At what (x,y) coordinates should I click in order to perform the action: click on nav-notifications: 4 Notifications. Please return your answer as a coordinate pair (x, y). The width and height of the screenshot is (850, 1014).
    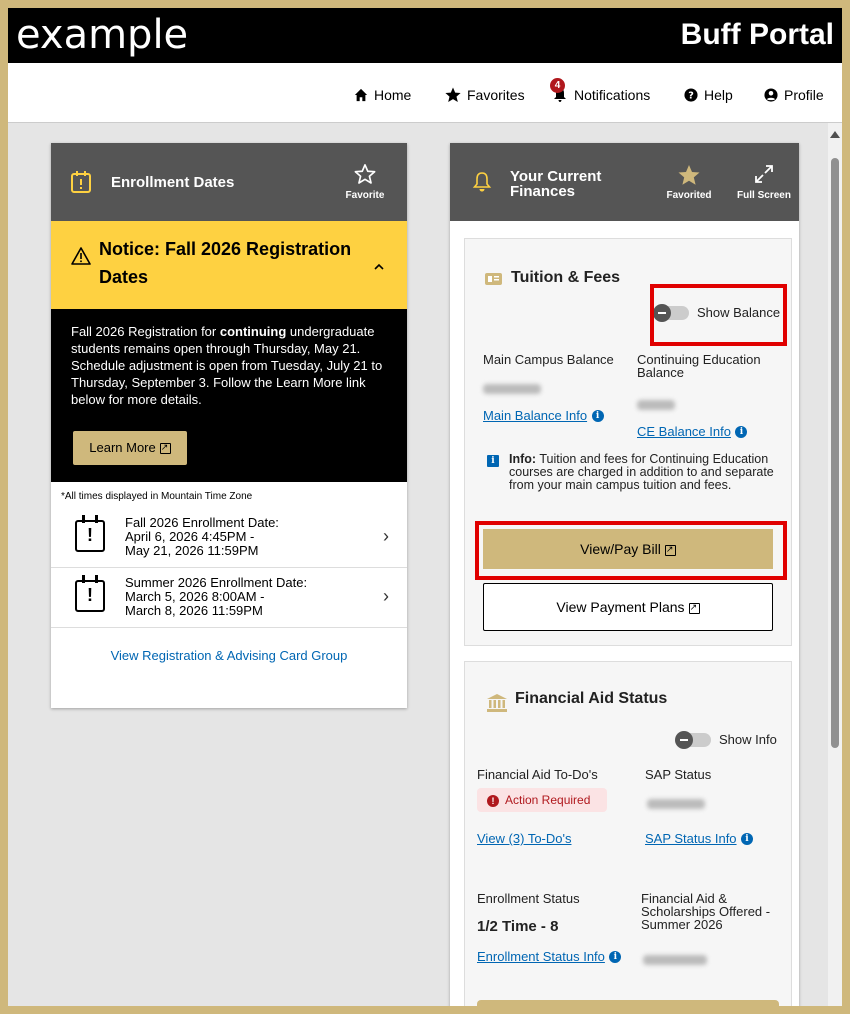
    Looking at the image, I should click on (600, 90).